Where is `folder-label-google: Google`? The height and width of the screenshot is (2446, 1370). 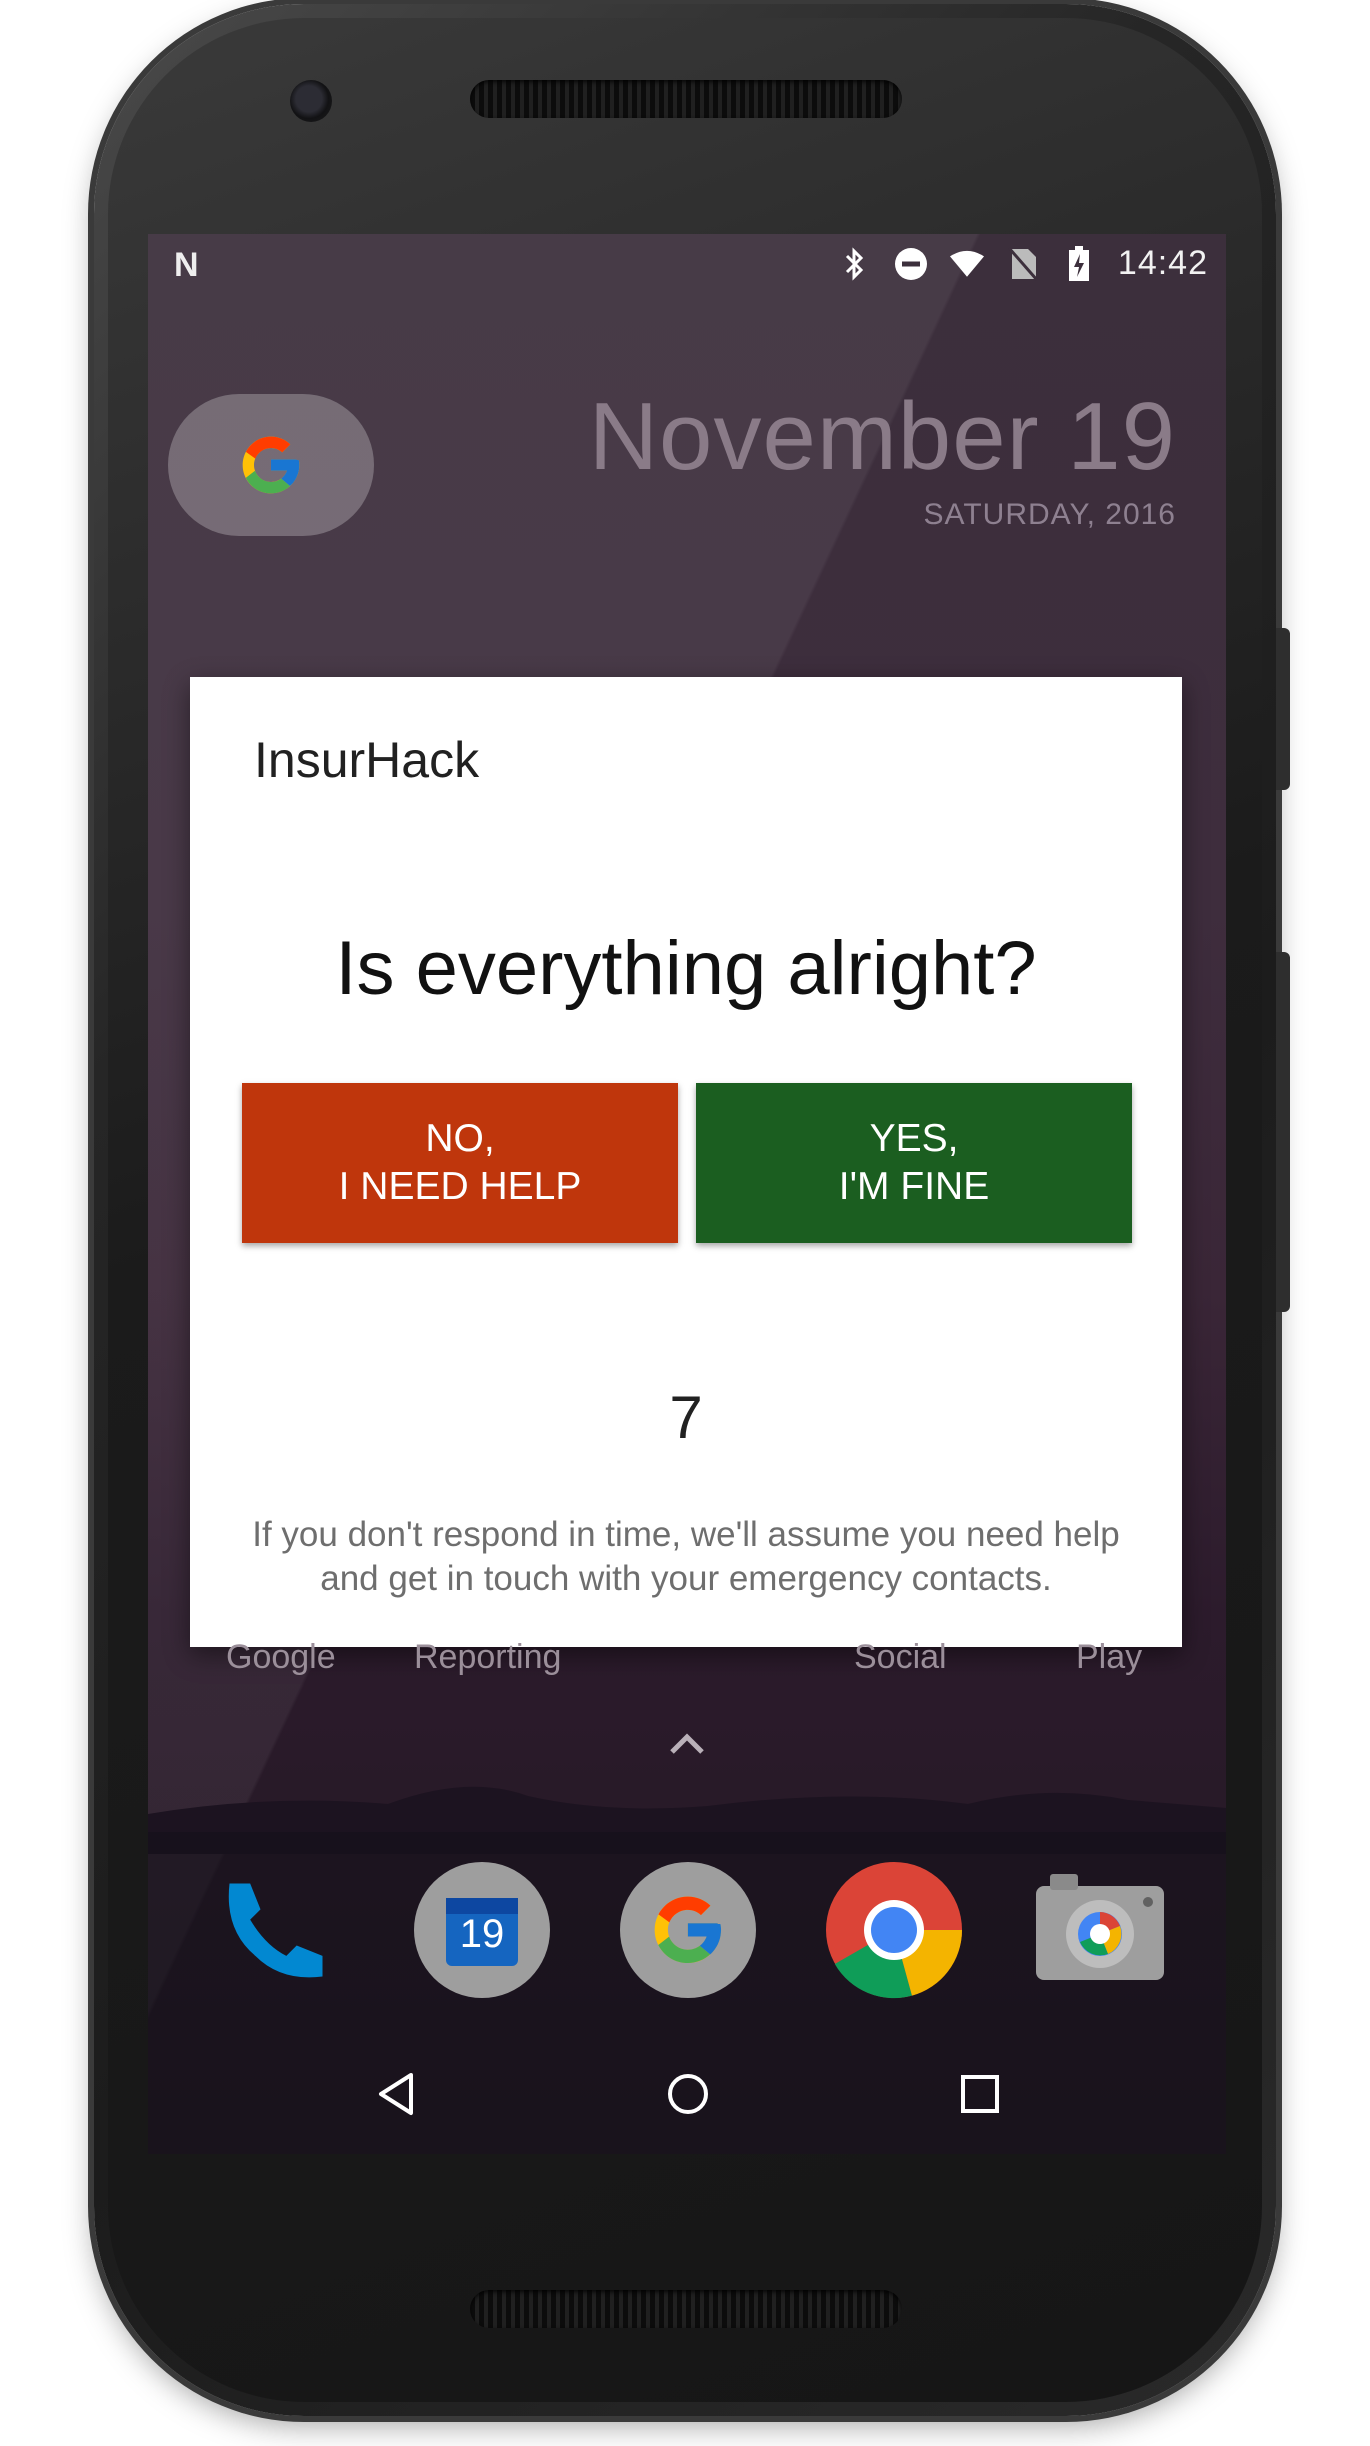
folder-label-google: Google is located at coordinates (281, 1657).